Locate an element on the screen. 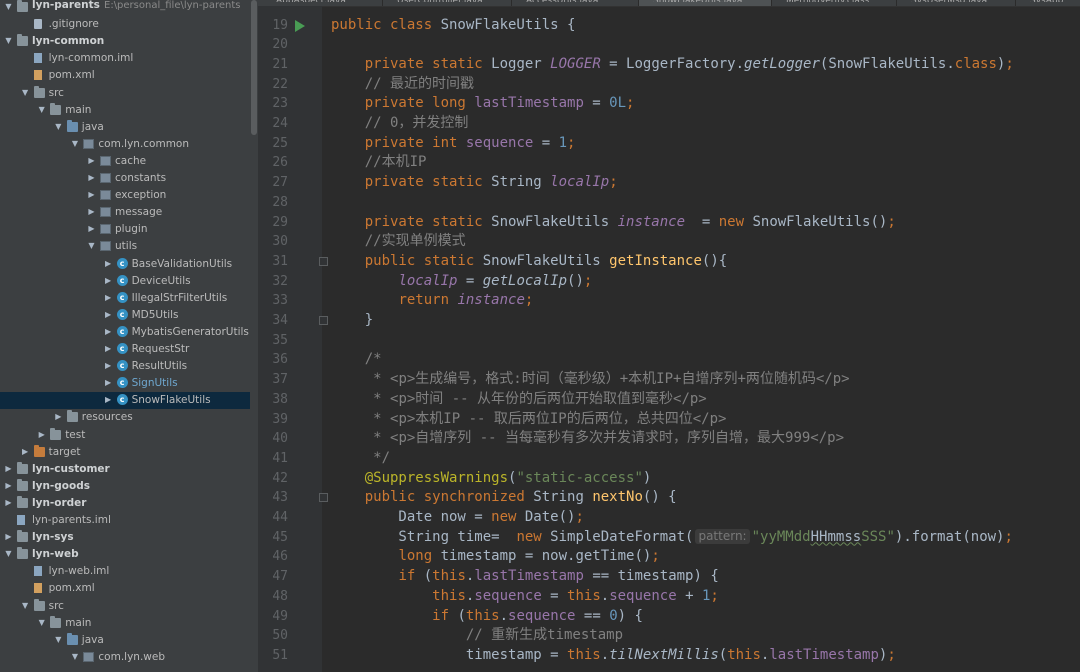 The width and height of the screenshot is (1080, 672). code-token: new is located at coordinates (533, 536).